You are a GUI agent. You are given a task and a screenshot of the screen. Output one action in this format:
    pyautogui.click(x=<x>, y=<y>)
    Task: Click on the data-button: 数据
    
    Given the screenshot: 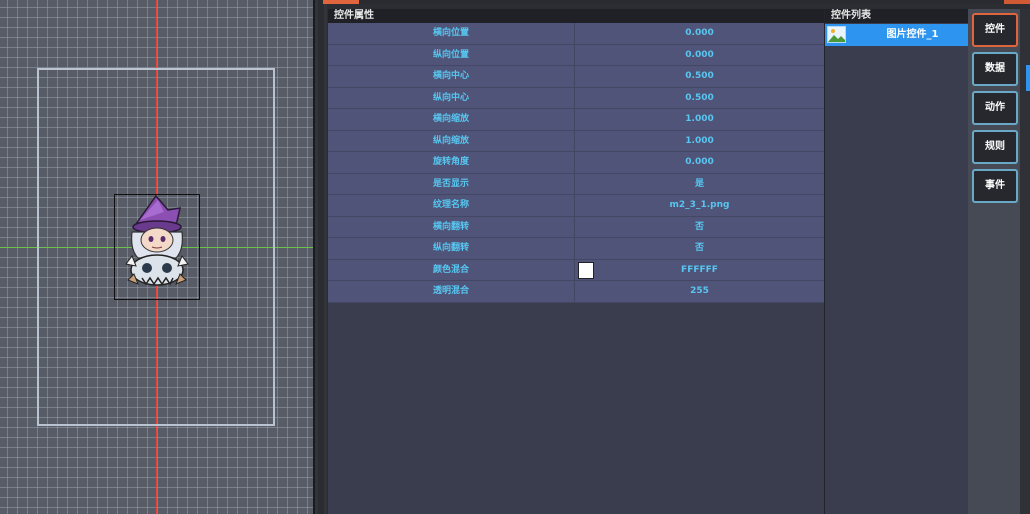 What is the action you would take?
    pyautogui.click(x=995, y=69)
    